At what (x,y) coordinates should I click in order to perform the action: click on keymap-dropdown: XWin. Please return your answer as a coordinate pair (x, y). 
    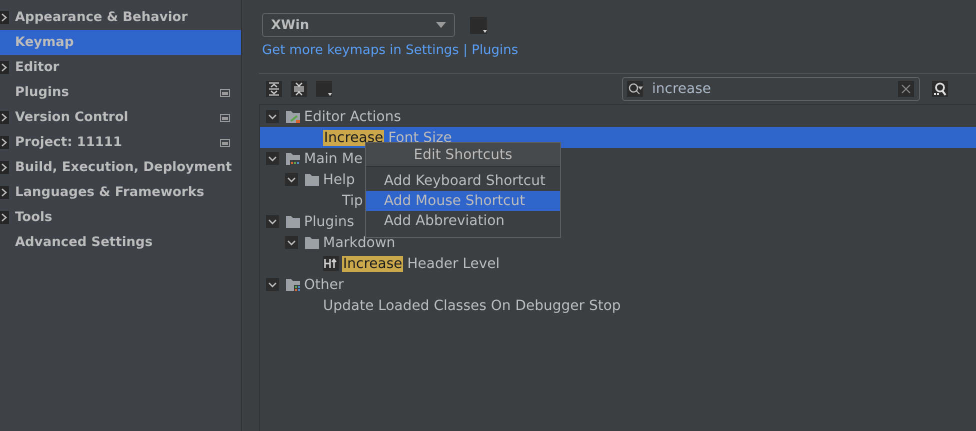
    Looking at the image, I should click on (358, 25).